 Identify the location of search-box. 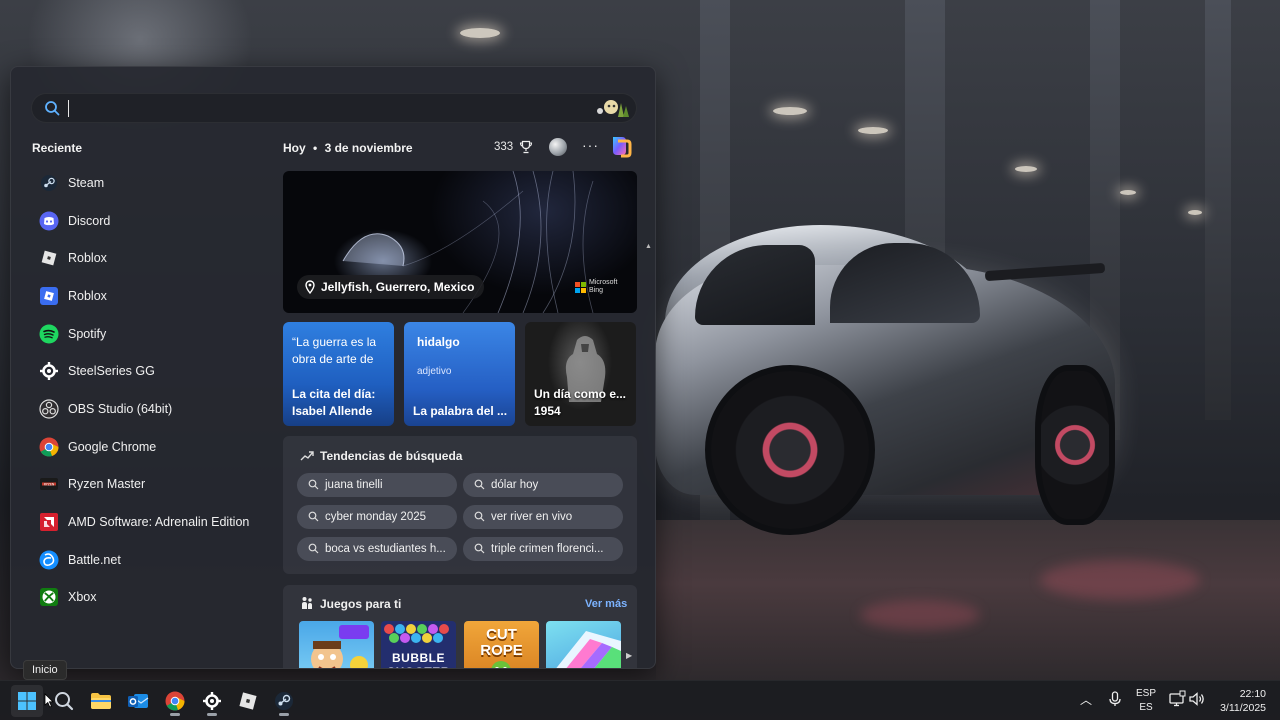
(334, 108).